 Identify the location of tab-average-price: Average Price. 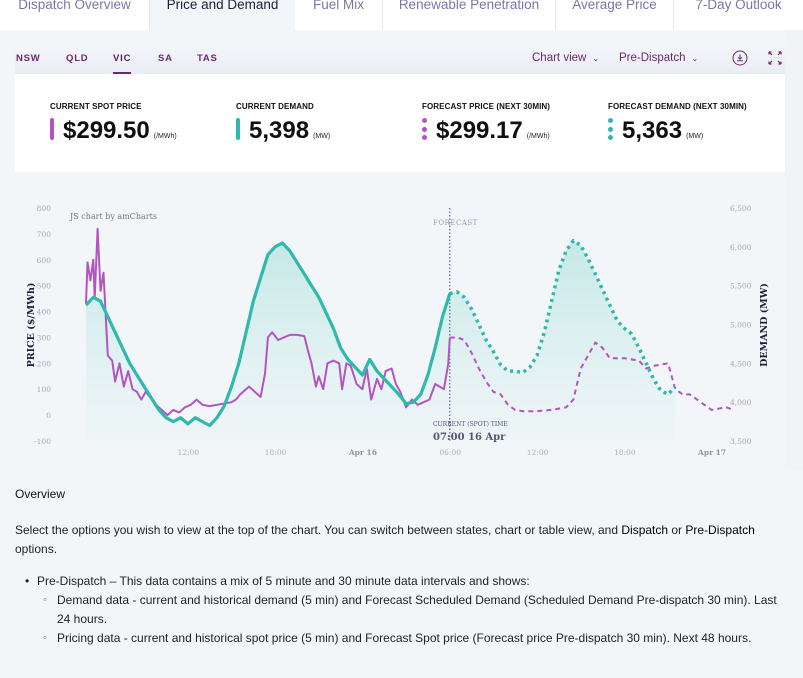
(615, 15).